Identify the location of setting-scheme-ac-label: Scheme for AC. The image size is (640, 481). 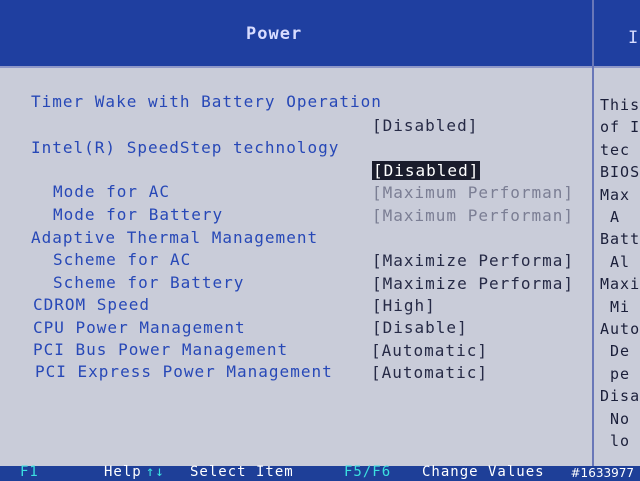
(122, 259).